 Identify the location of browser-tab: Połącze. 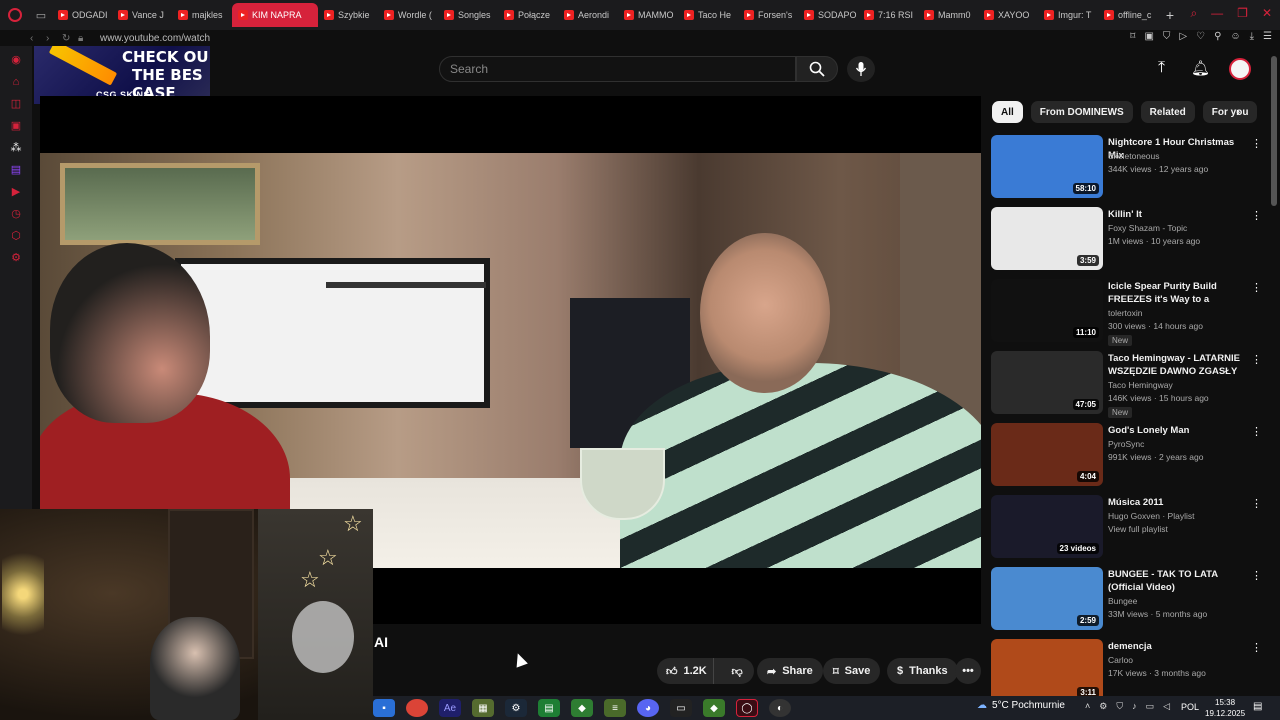
(528, 15).